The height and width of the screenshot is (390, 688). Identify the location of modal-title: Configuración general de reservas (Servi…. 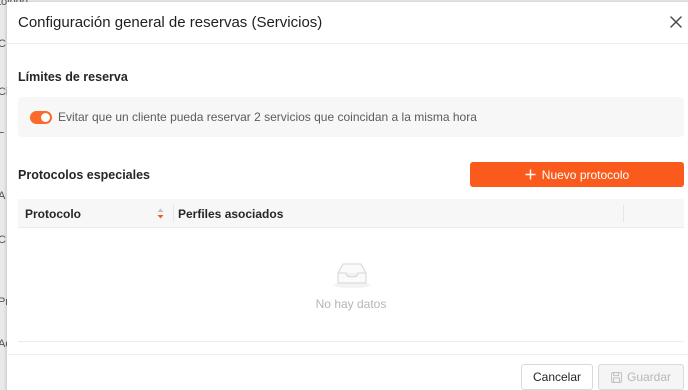
(170, 22).